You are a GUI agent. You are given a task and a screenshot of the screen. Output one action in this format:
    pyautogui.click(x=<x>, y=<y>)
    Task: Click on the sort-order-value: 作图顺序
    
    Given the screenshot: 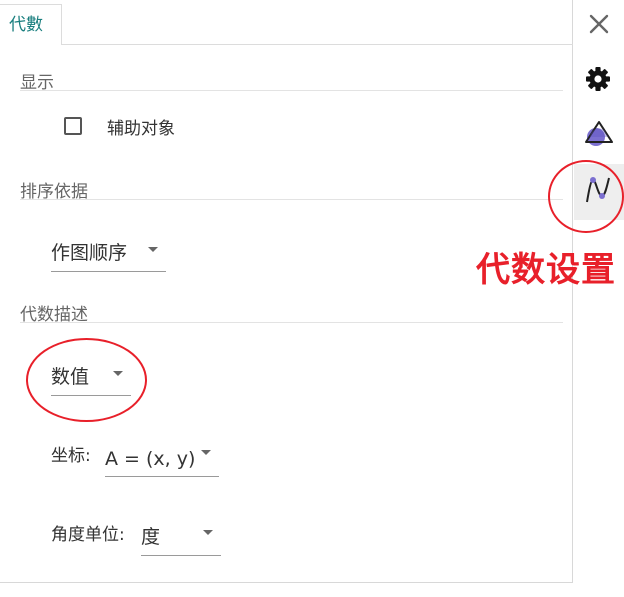 What is the action you would take?
    pyautogui.click(x=89, y=253)
    